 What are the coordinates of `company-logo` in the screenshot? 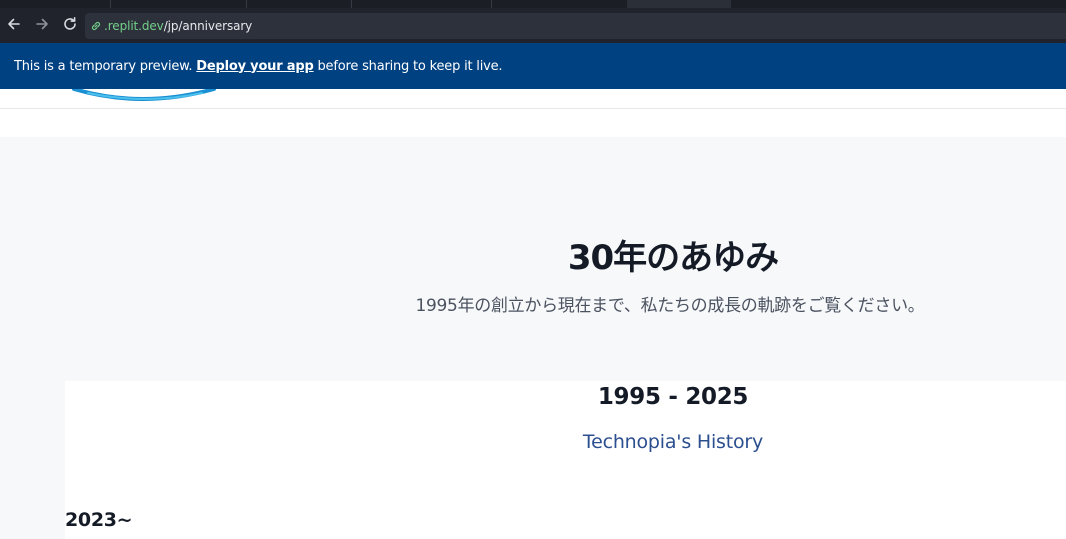 It's located at (145, 97).